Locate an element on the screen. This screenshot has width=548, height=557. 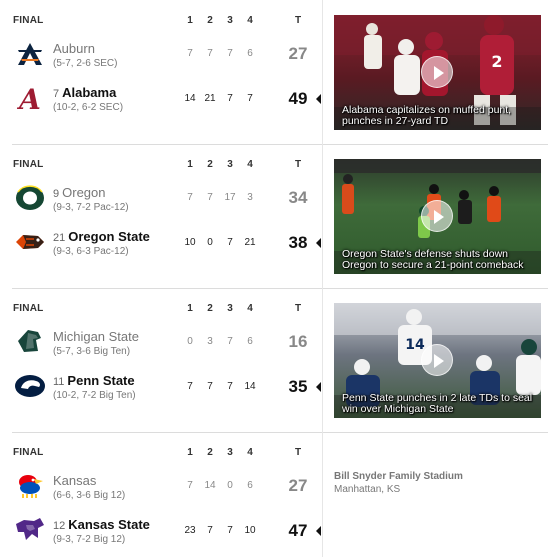
team-name-label: Kansas is located at coordinates (74, 480).